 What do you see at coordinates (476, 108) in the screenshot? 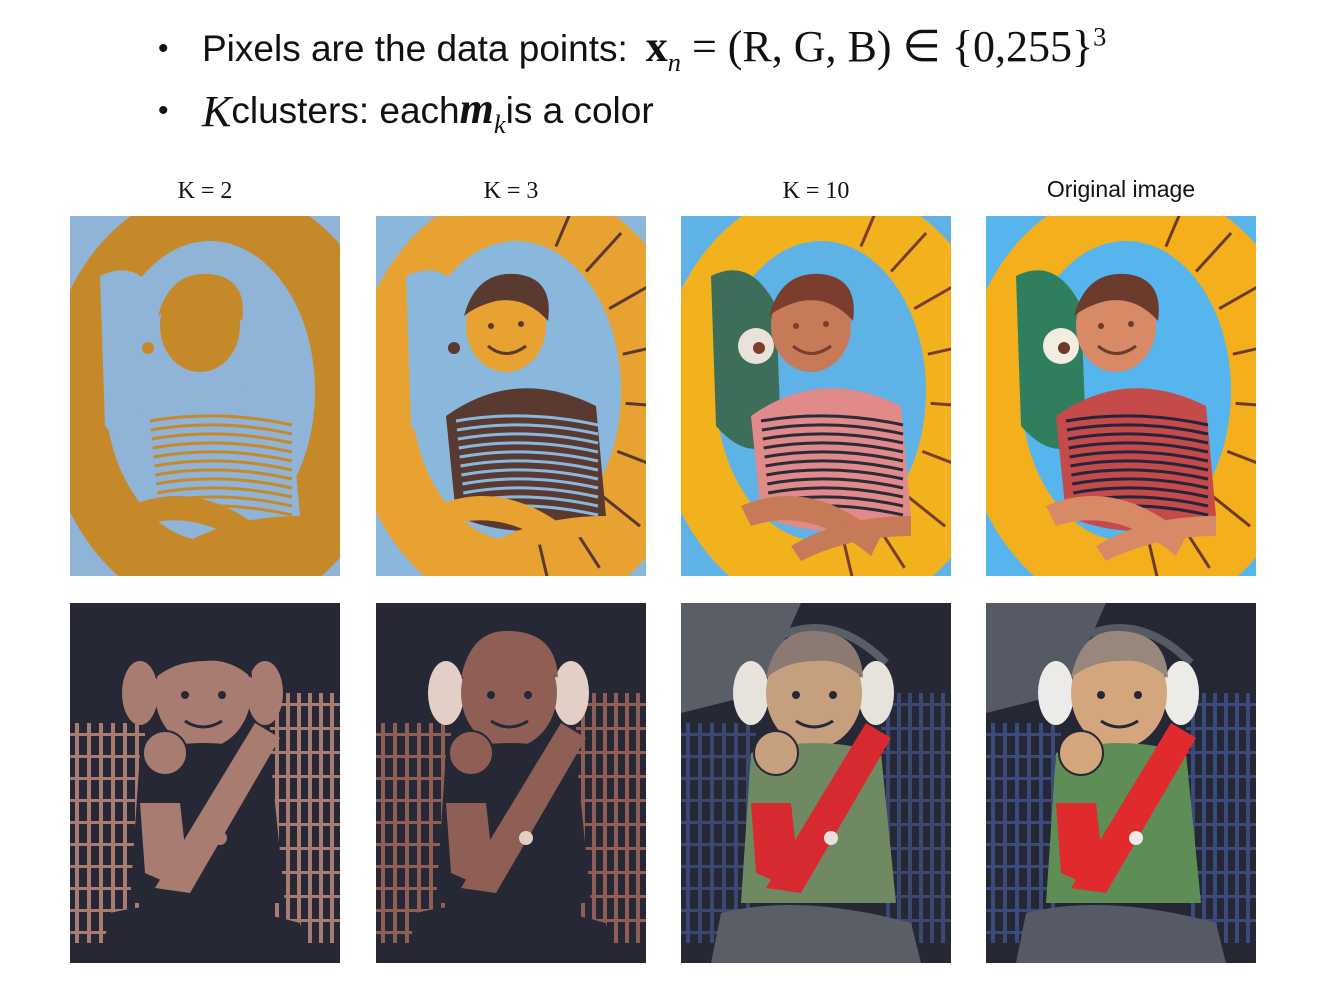
I see `mean-symbol: m` at bounding box center [476, 108].